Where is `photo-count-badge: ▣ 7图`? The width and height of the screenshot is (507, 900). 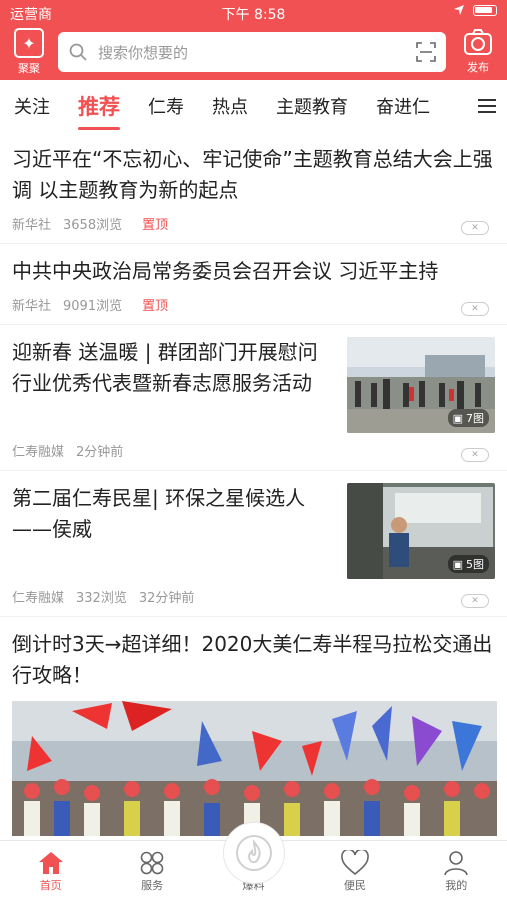
photo-count-badge: ▣ 7图 is located at coordinates (468, 418).